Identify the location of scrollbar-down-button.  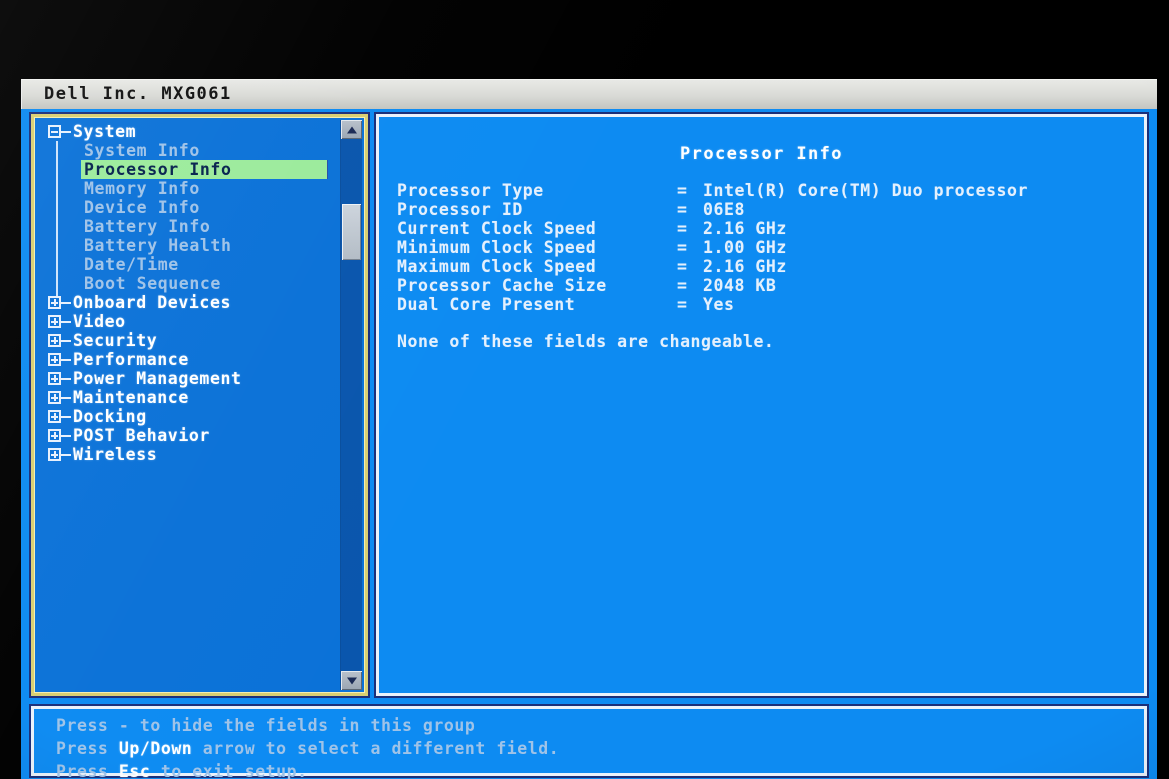
(351, 680).